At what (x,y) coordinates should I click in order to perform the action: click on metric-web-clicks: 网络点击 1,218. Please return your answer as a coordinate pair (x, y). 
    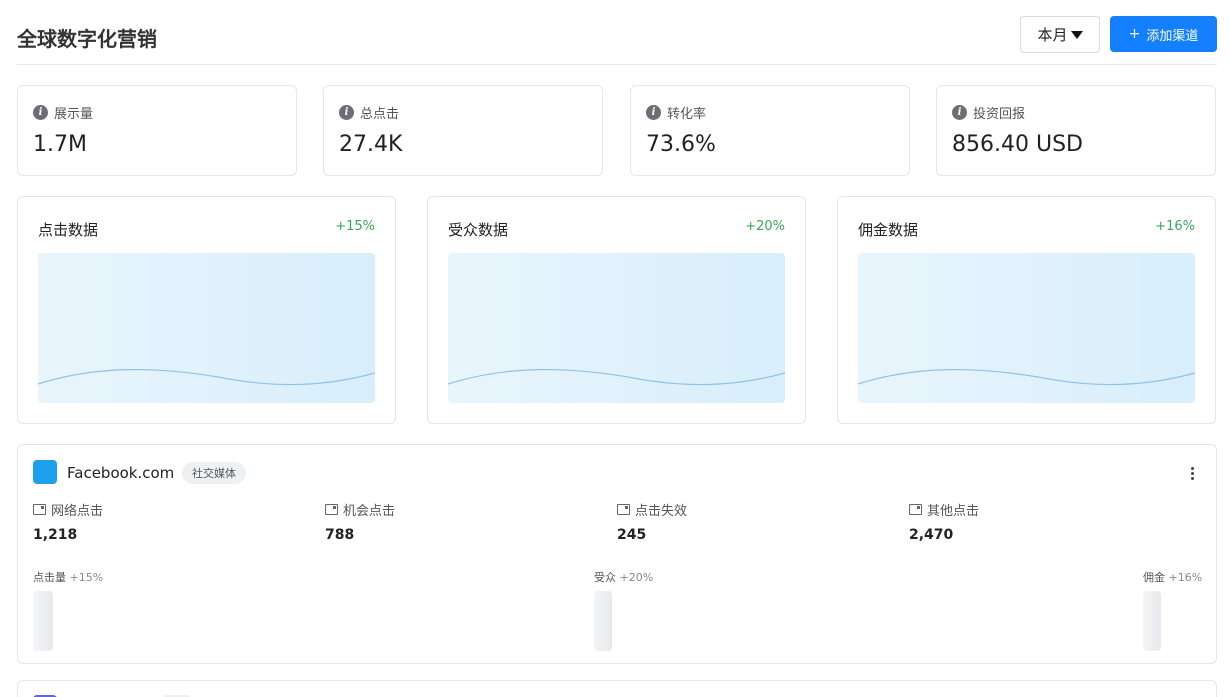
    Looking at the image, I should click on (68, 521).